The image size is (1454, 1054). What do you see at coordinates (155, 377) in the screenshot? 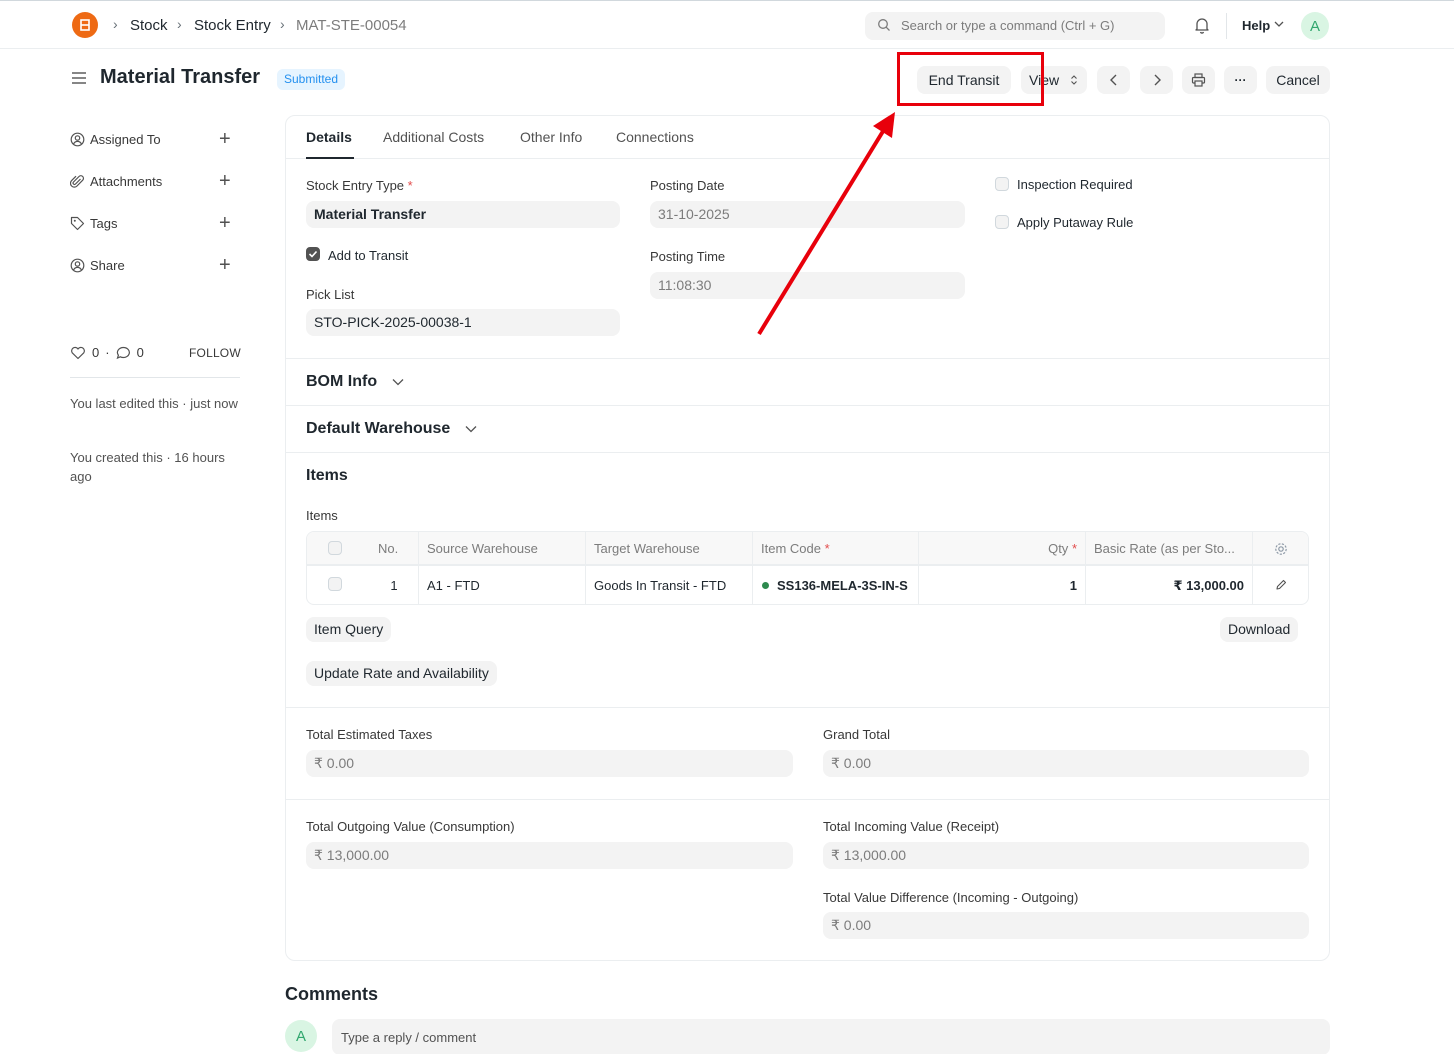
I see `sidebar-divider` at bounding box center [155, 377].